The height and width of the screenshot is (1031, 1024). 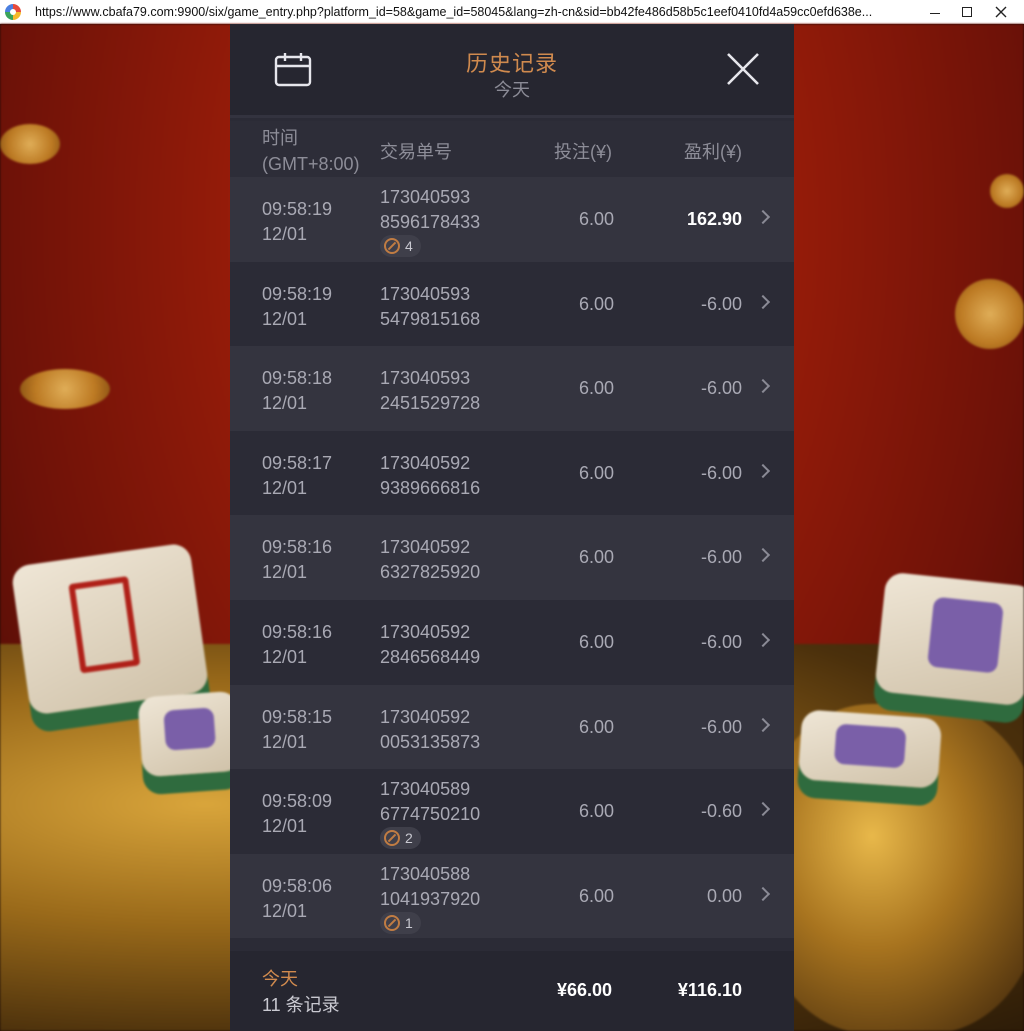 I want to click on close-button, so click(x=743, y=69).